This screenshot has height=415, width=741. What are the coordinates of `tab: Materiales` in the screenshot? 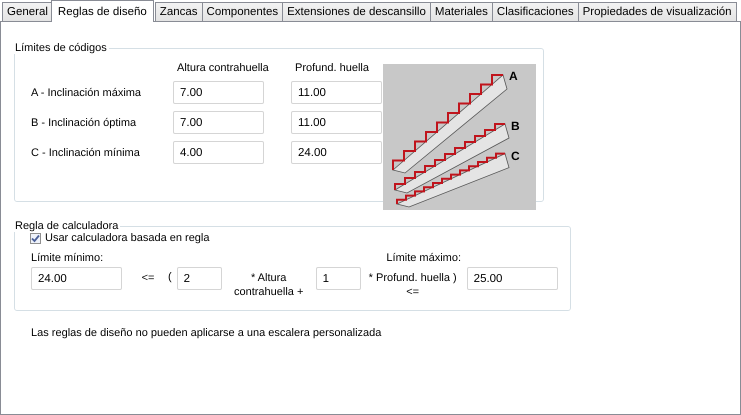 It's located at (461, 11).